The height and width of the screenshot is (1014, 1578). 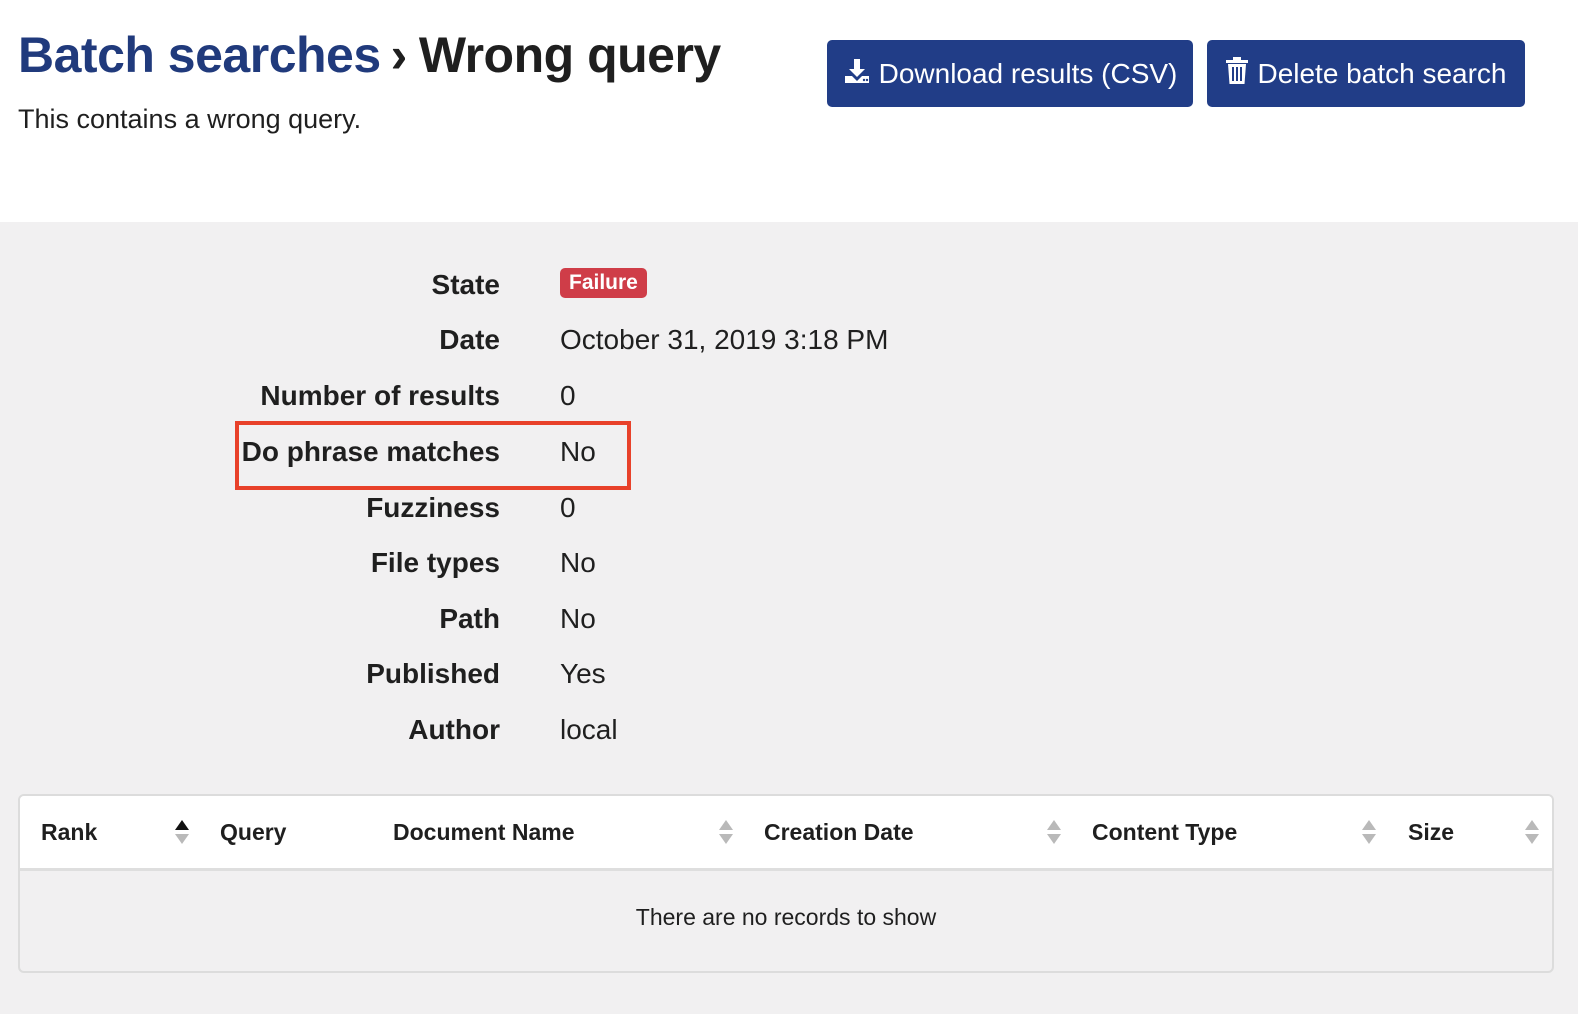 I want to click on delete-batch-search-button: Delete batch search, so click(x=1366, y=73).